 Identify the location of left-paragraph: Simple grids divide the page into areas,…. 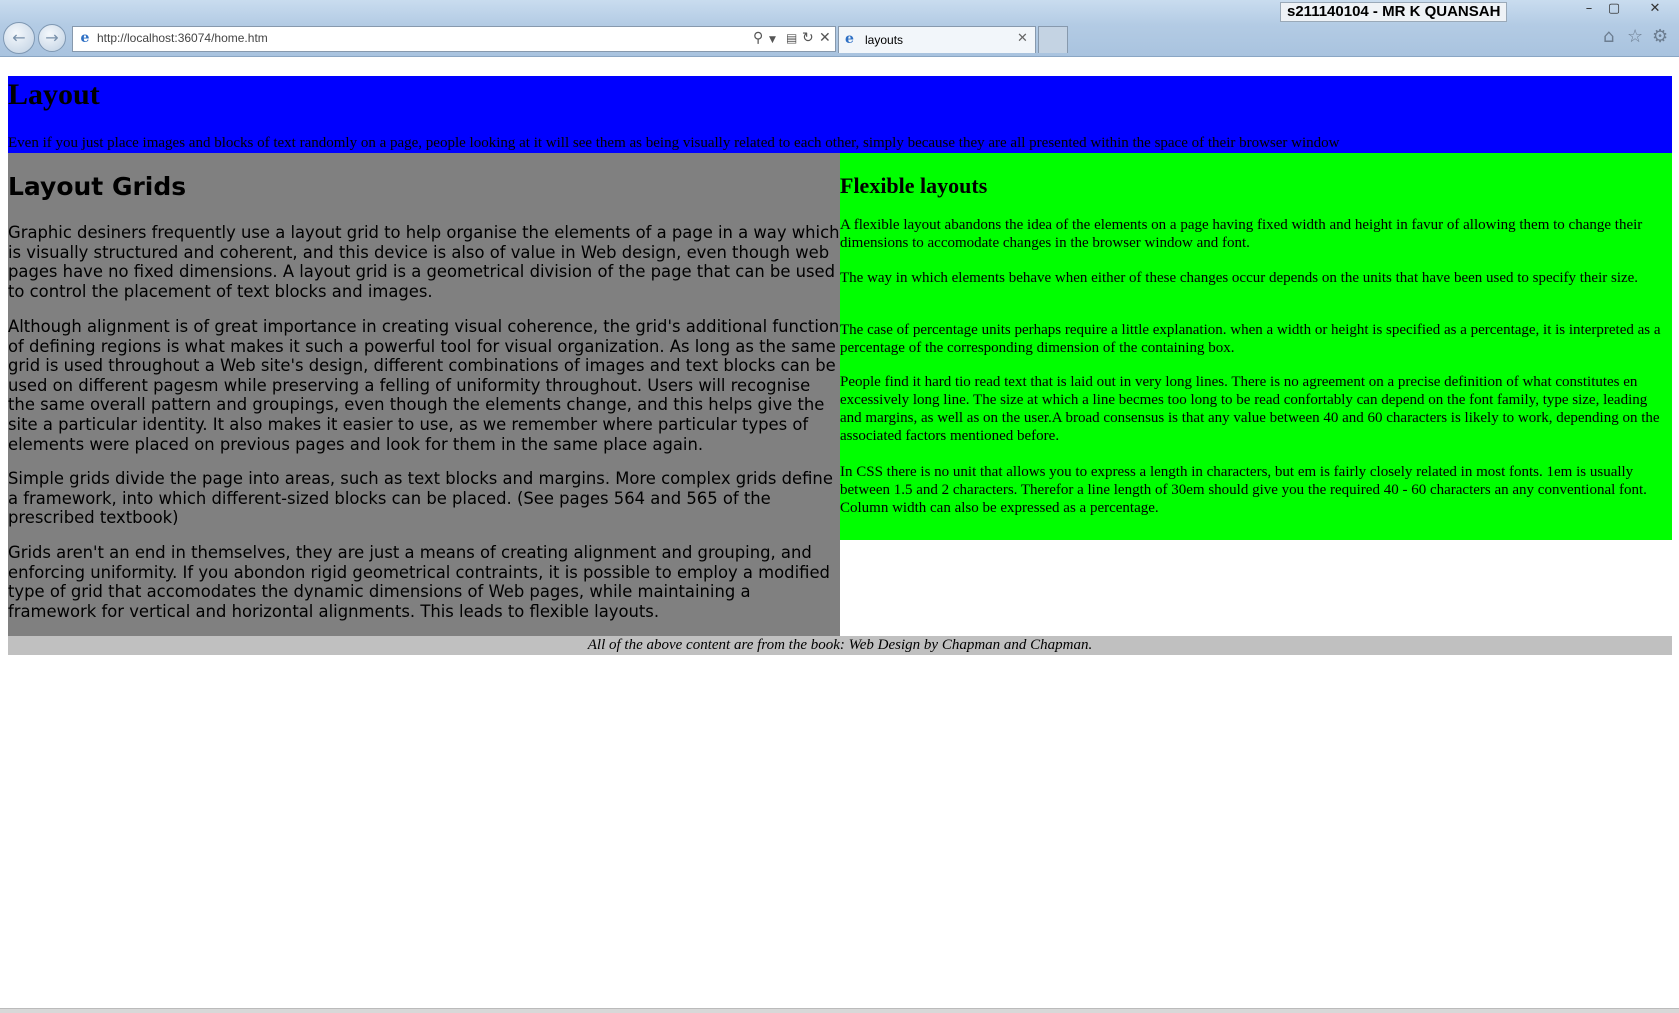
(420, 498).